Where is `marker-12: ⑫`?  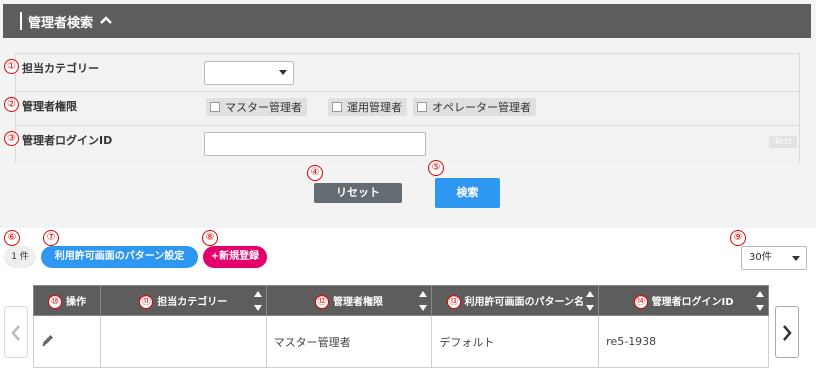 marker-12: ⑫ is located at coordinates (322, 301).